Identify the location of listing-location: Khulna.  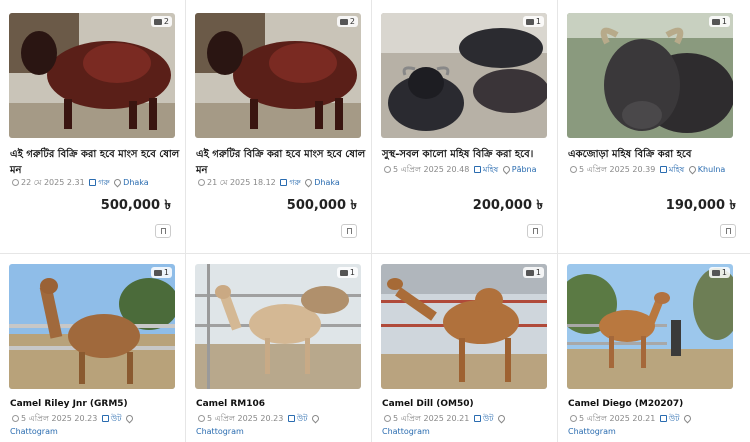
(712, 169).